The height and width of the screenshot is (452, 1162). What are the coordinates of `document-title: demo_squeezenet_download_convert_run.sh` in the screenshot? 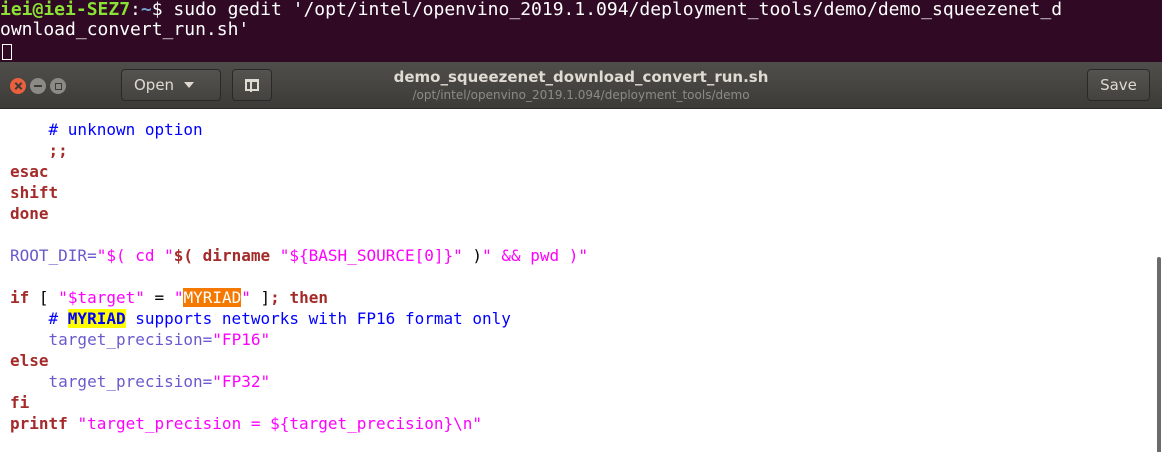 It's located at (581, 77).